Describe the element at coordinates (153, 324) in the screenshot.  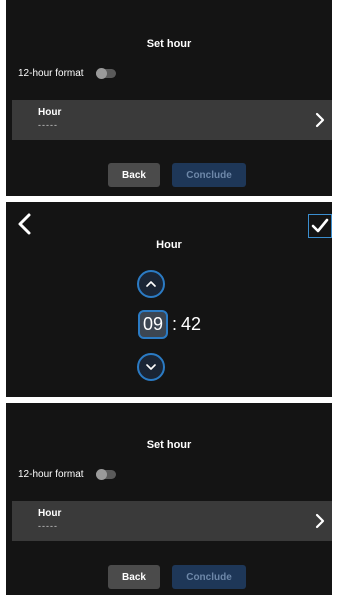
I see `hours-field: 09` at that location.